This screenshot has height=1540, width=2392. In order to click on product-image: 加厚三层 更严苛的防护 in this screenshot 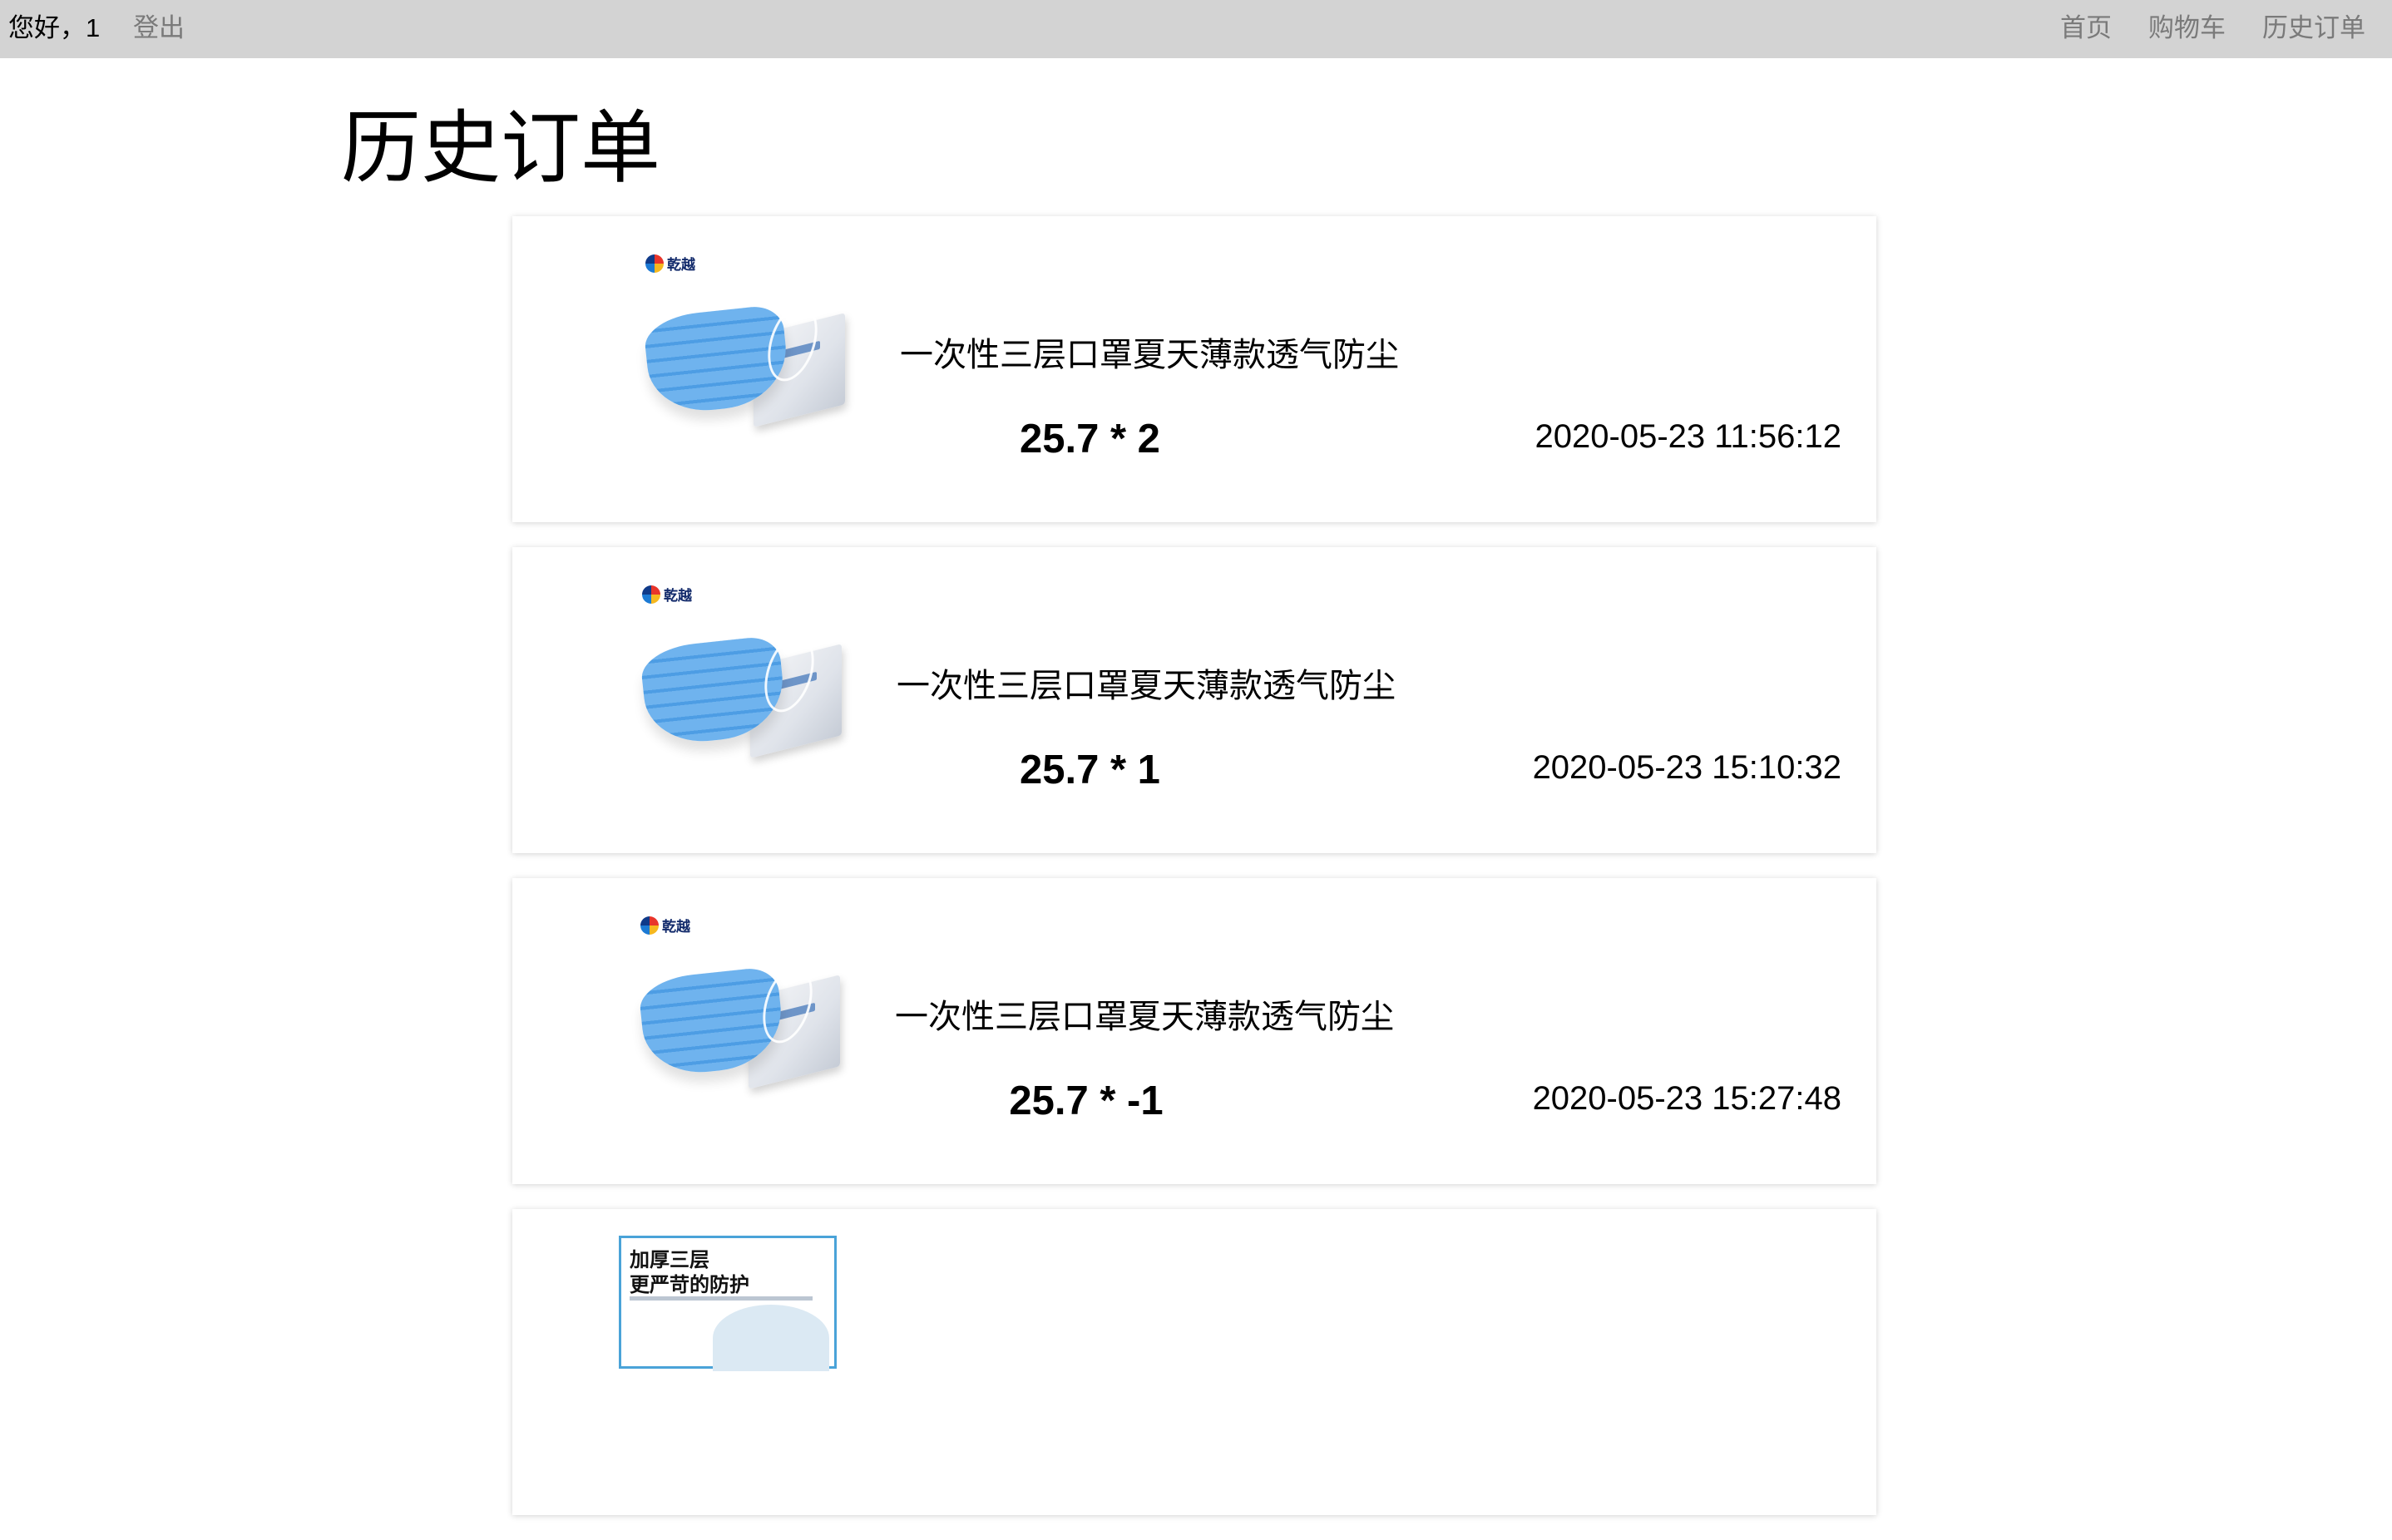, I will do `click(728, 1303)`.